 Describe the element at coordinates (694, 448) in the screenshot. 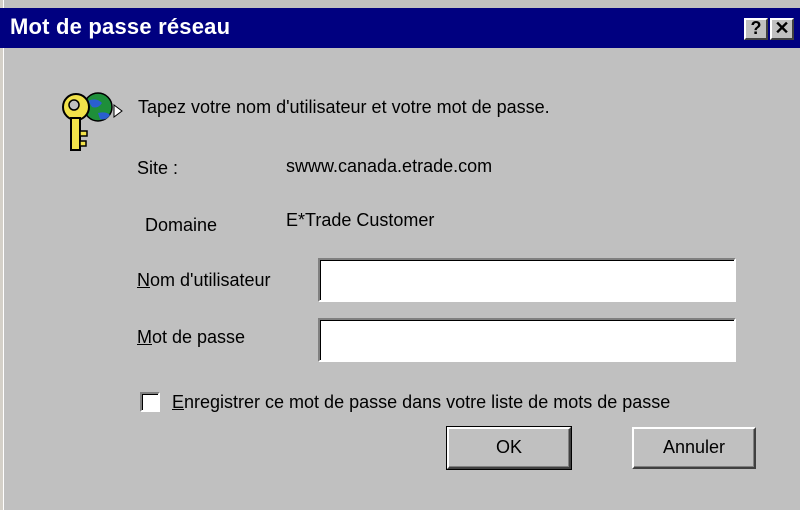

I see `cancel-button: Annuler` at that location.